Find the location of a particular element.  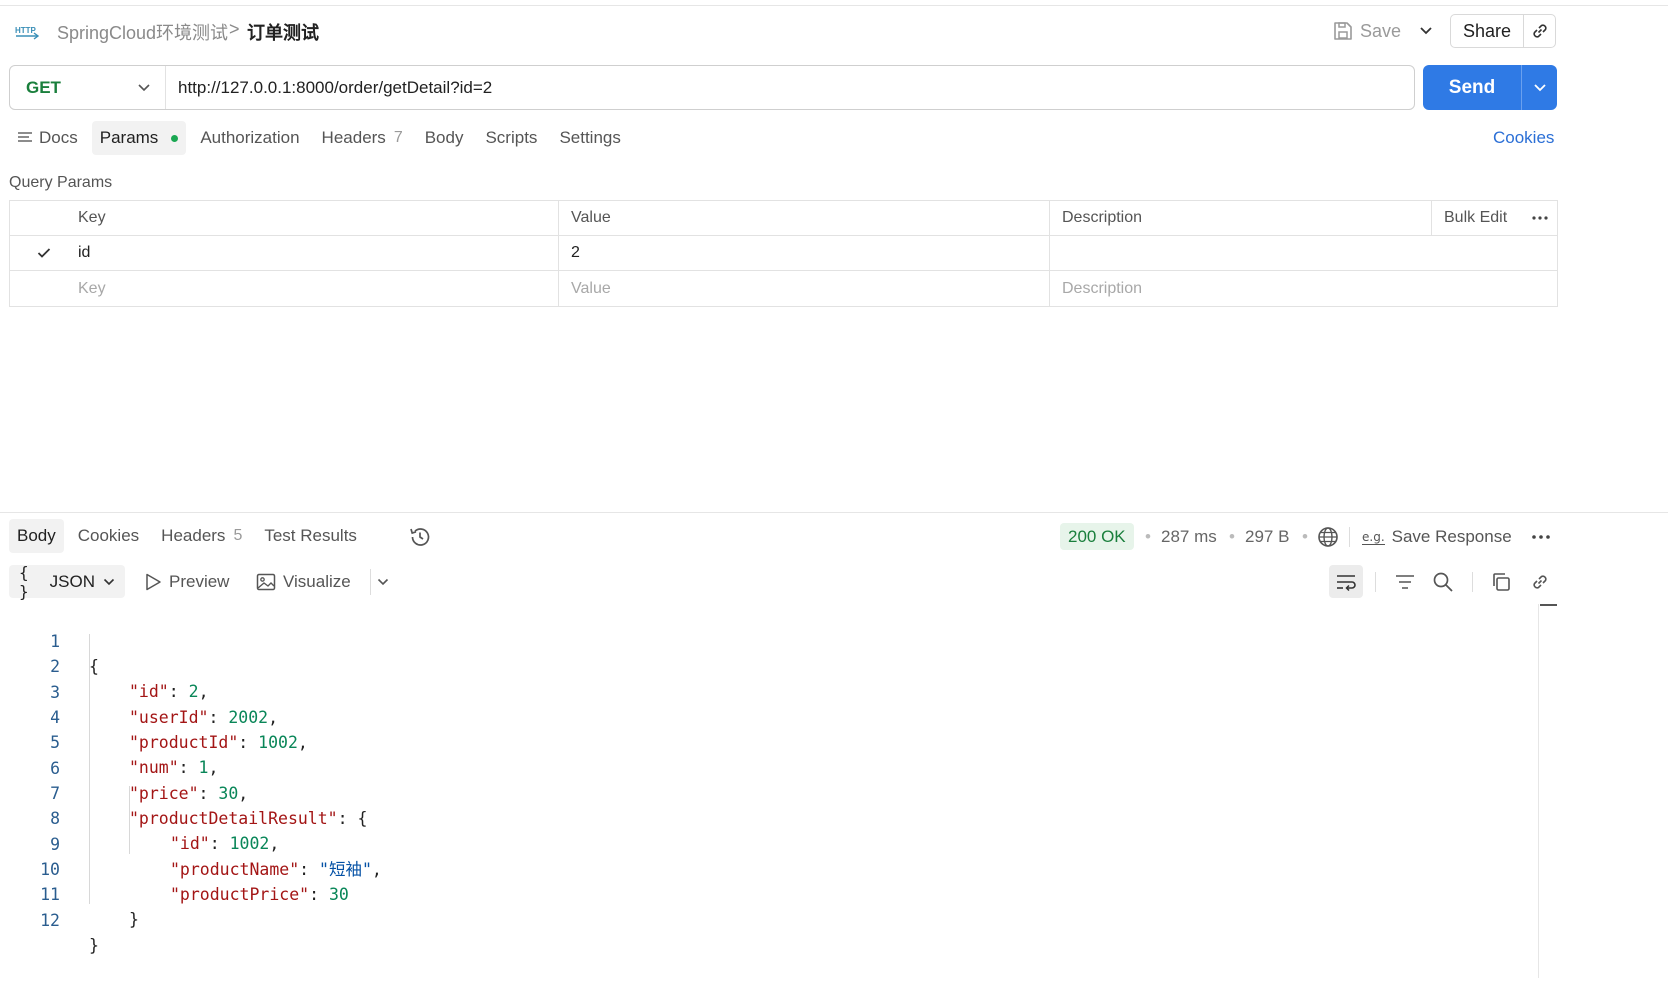

preview-label: Preview is located at coordinates (199, 581).